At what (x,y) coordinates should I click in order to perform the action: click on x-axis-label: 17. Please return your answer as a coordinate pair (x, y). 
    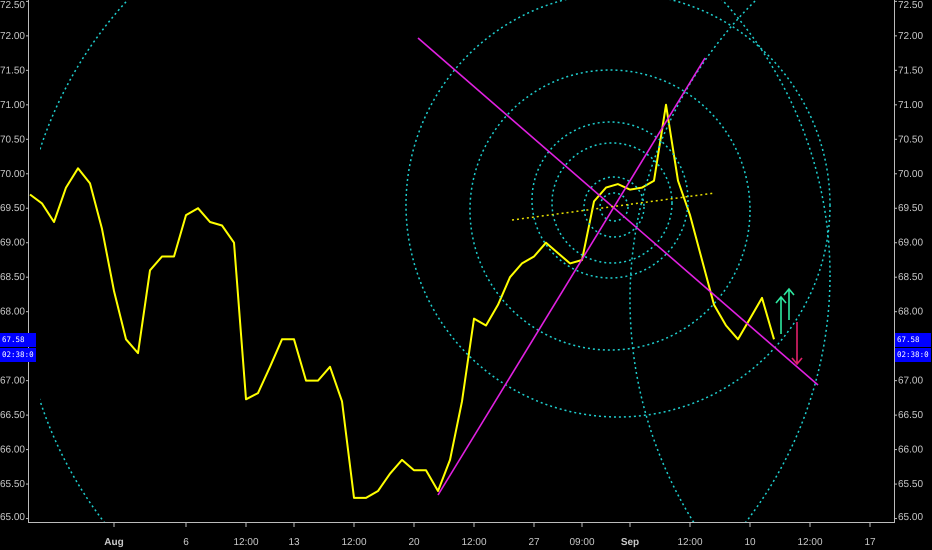
    Looking at the image, I should click on (870, 542).